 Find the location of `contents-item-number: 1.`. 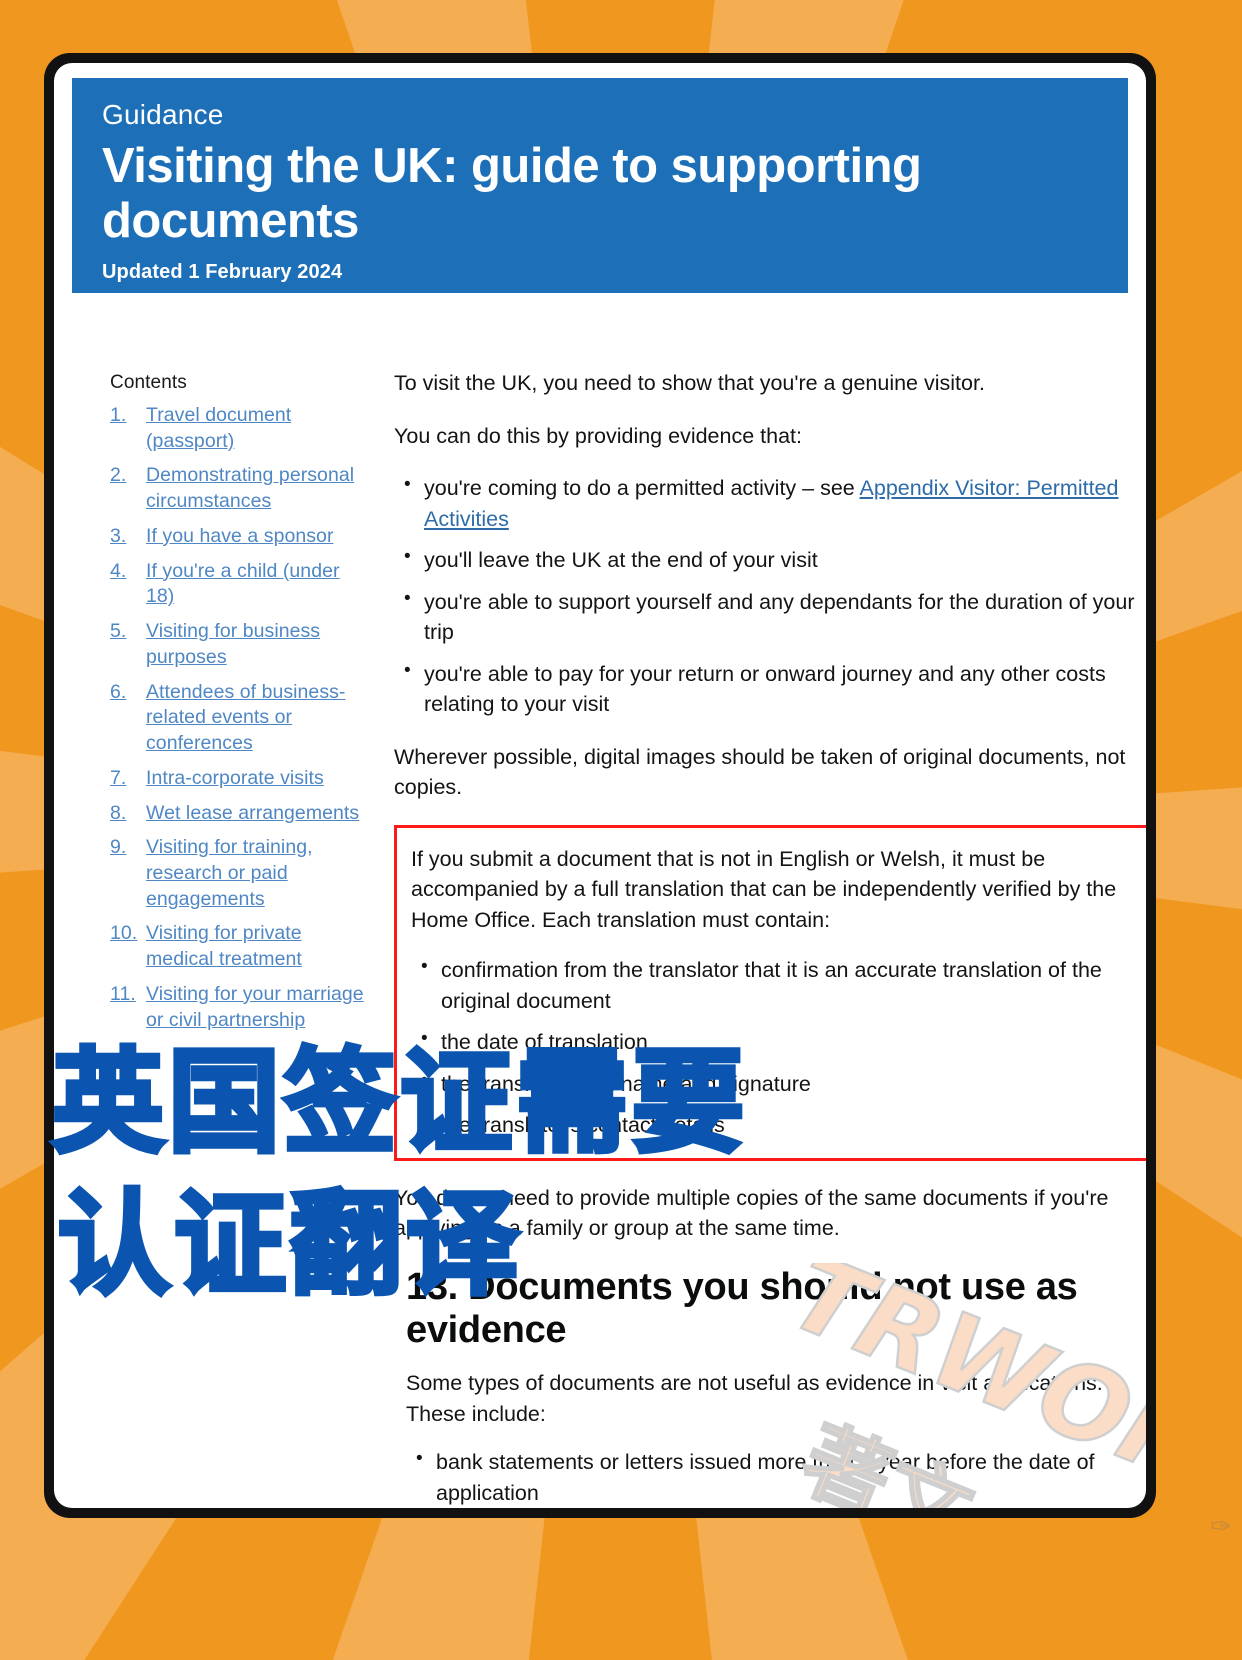

contents-item-number: 1. is located at coordinates (118, 415).